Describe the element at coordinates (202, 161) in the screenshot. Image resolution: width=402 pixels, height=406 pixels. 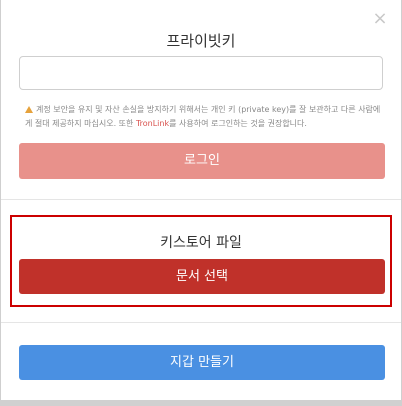
I see `login-button: 로그인` at that location.